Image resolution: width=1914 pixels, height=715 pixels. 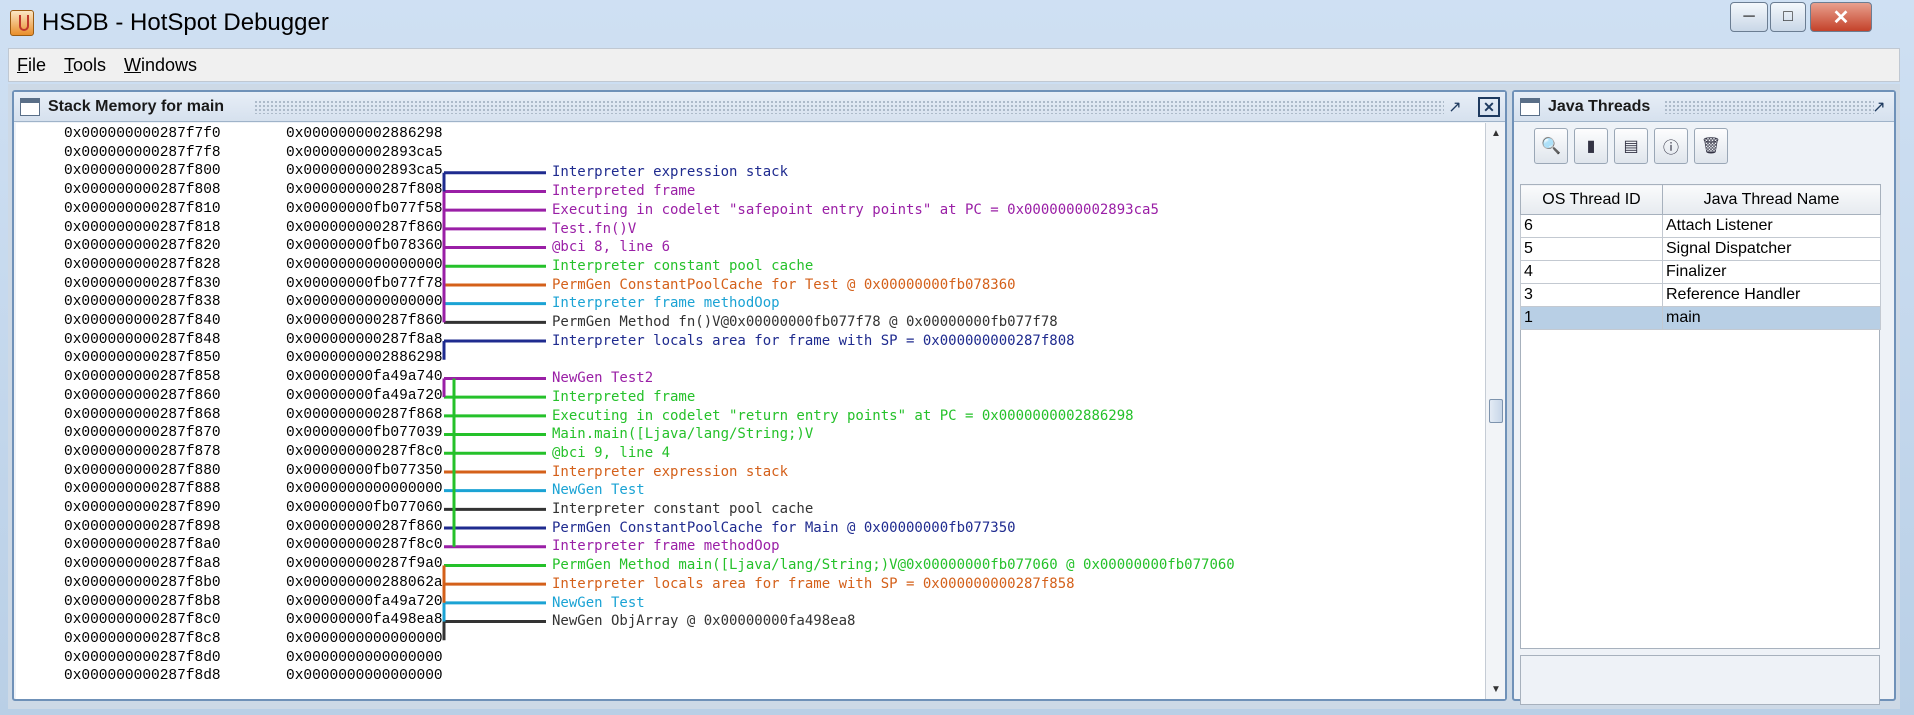 What do you see at coordinates (364, 358) in the screenshot?
I see `stack-value: 0x0000000002886298` at bounding box center [364, 358].